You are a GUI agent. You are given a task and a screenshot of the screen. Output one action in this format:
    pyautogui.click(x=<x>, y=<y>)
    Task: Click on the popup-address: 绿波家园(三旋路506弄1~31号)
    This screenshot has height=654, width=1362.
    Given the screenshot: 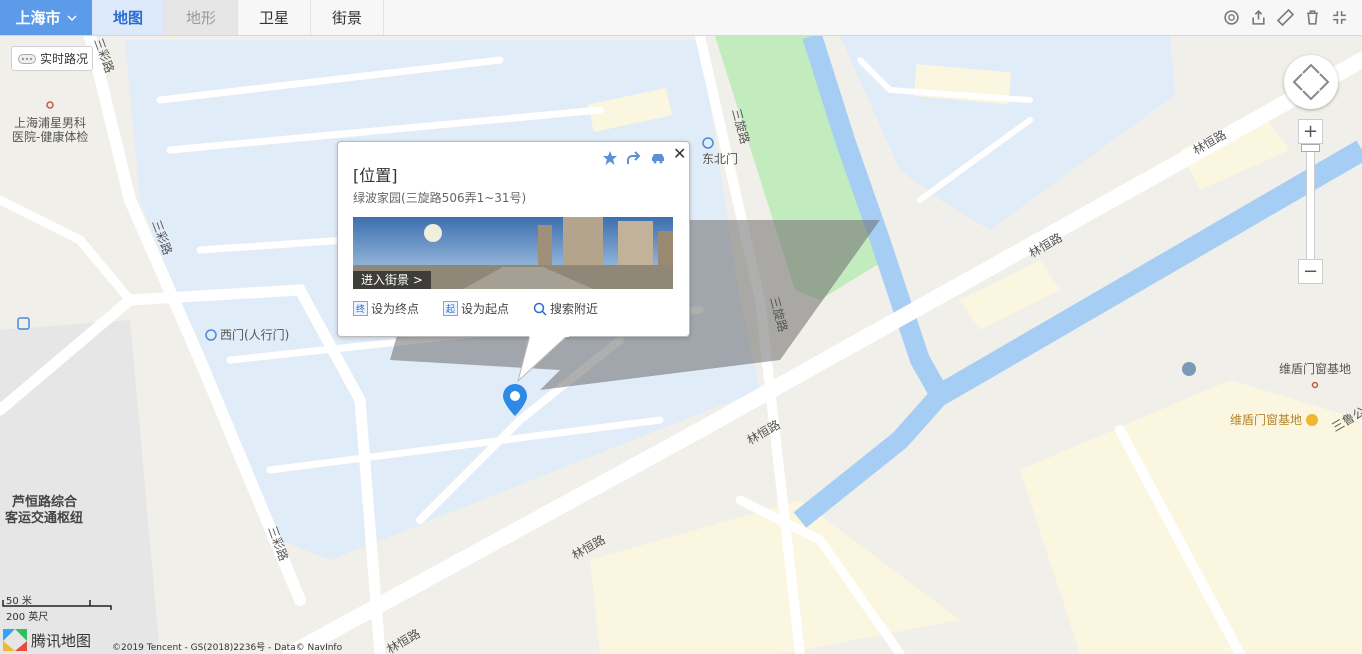 What is the action you would take?
    pyautogui.click(x=440, y=198)
    